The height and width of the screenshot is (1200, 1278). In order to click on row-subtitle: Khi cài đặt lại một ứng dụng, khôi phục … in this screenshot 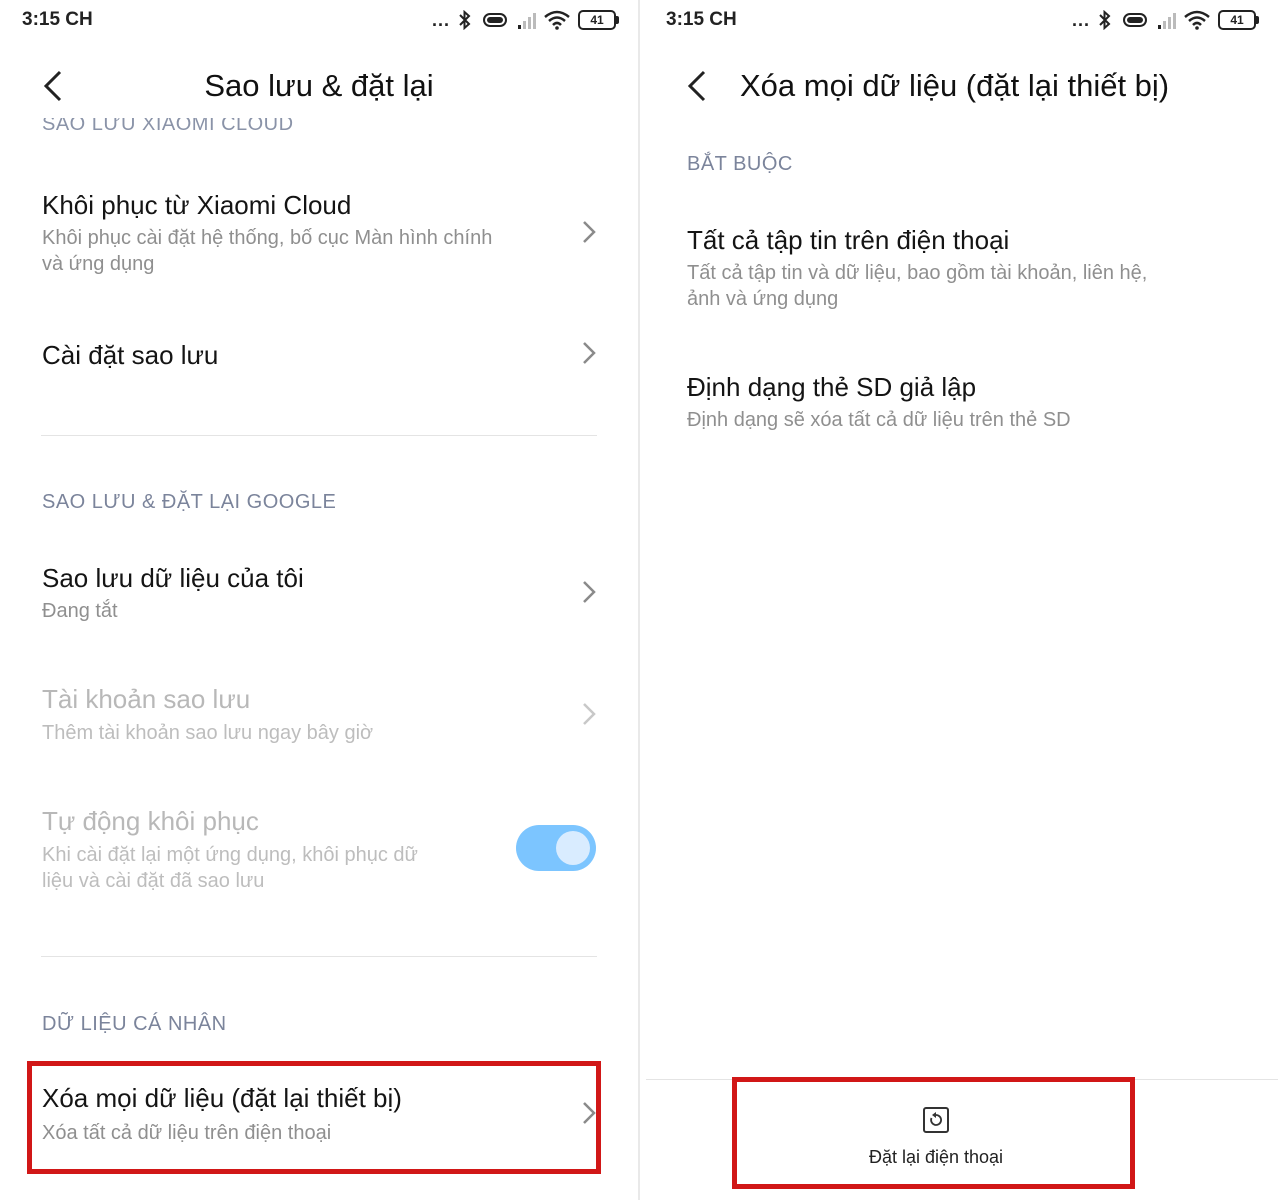, I will do `click(230, 868)`.